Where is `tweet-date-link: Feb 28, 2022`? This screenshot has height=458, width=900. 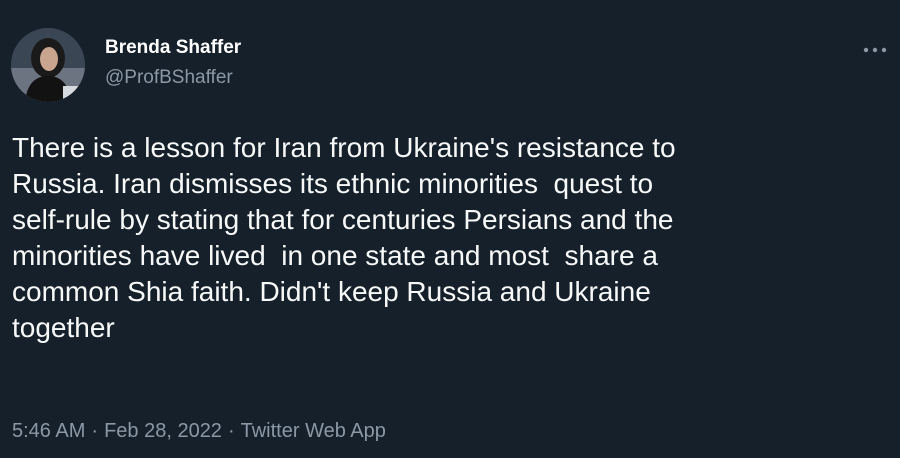 tweet-date-link: Feb 28, 2022 is located at coordinates (163, 431).